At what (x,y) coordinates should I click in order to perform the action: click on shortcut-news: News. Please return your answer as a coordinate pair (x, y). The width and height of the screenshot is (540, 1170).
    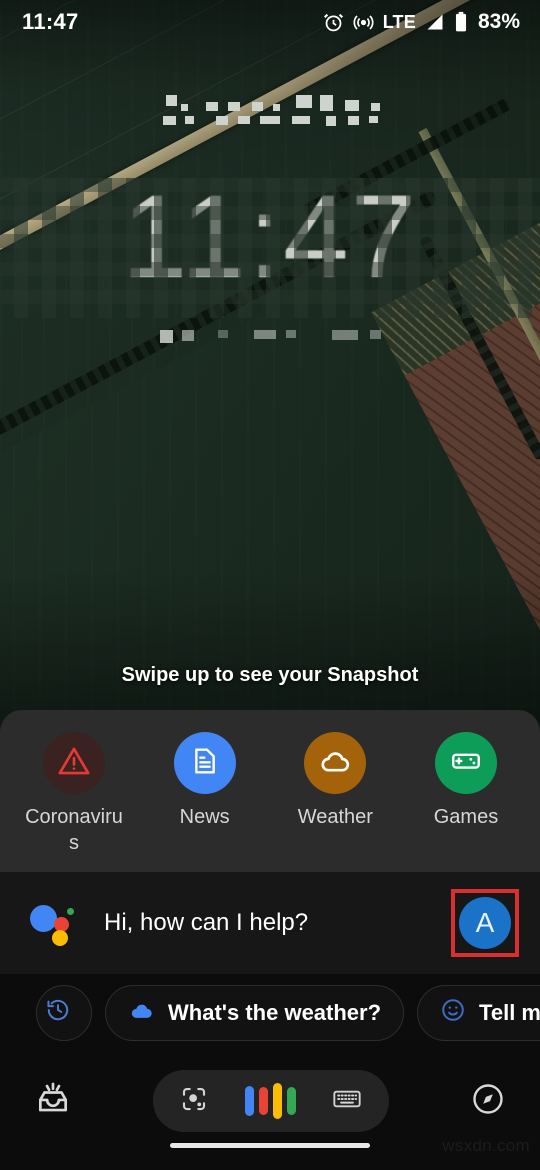
    Looking at the image, I should click on (205, 794).